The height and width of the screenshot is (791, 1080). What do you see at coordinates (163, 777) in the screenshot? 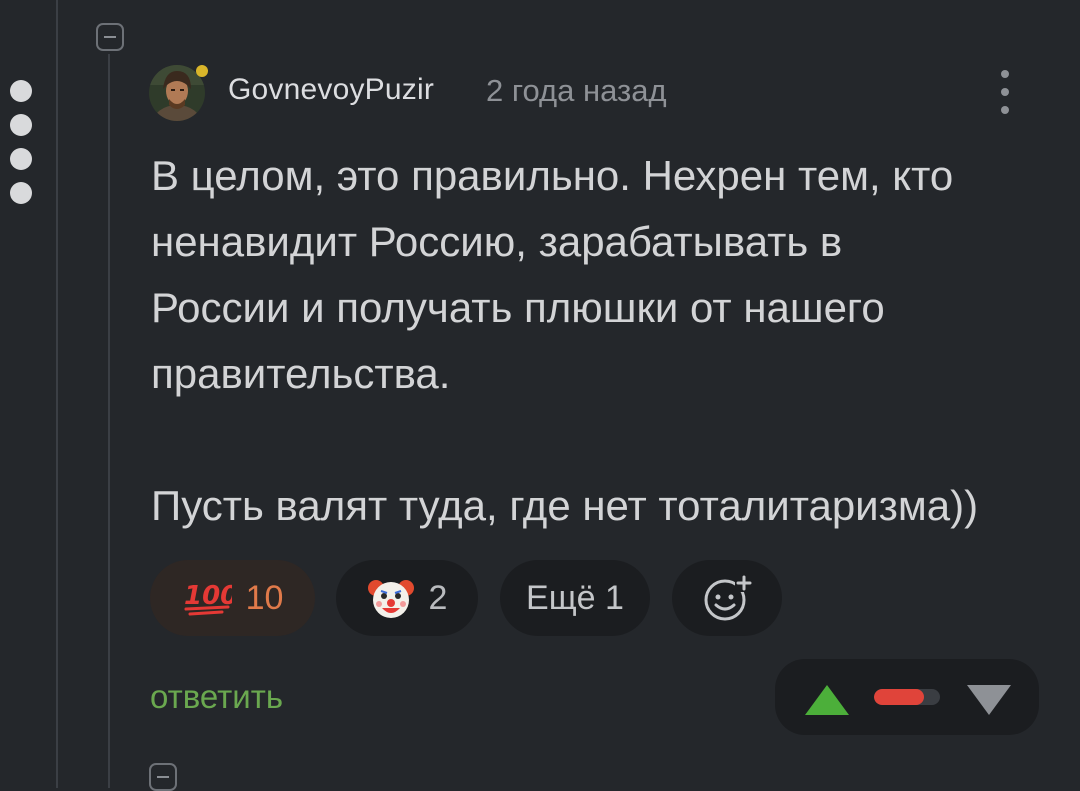
I see `collapse-next-thread-button` at bounding box center [163, 777].